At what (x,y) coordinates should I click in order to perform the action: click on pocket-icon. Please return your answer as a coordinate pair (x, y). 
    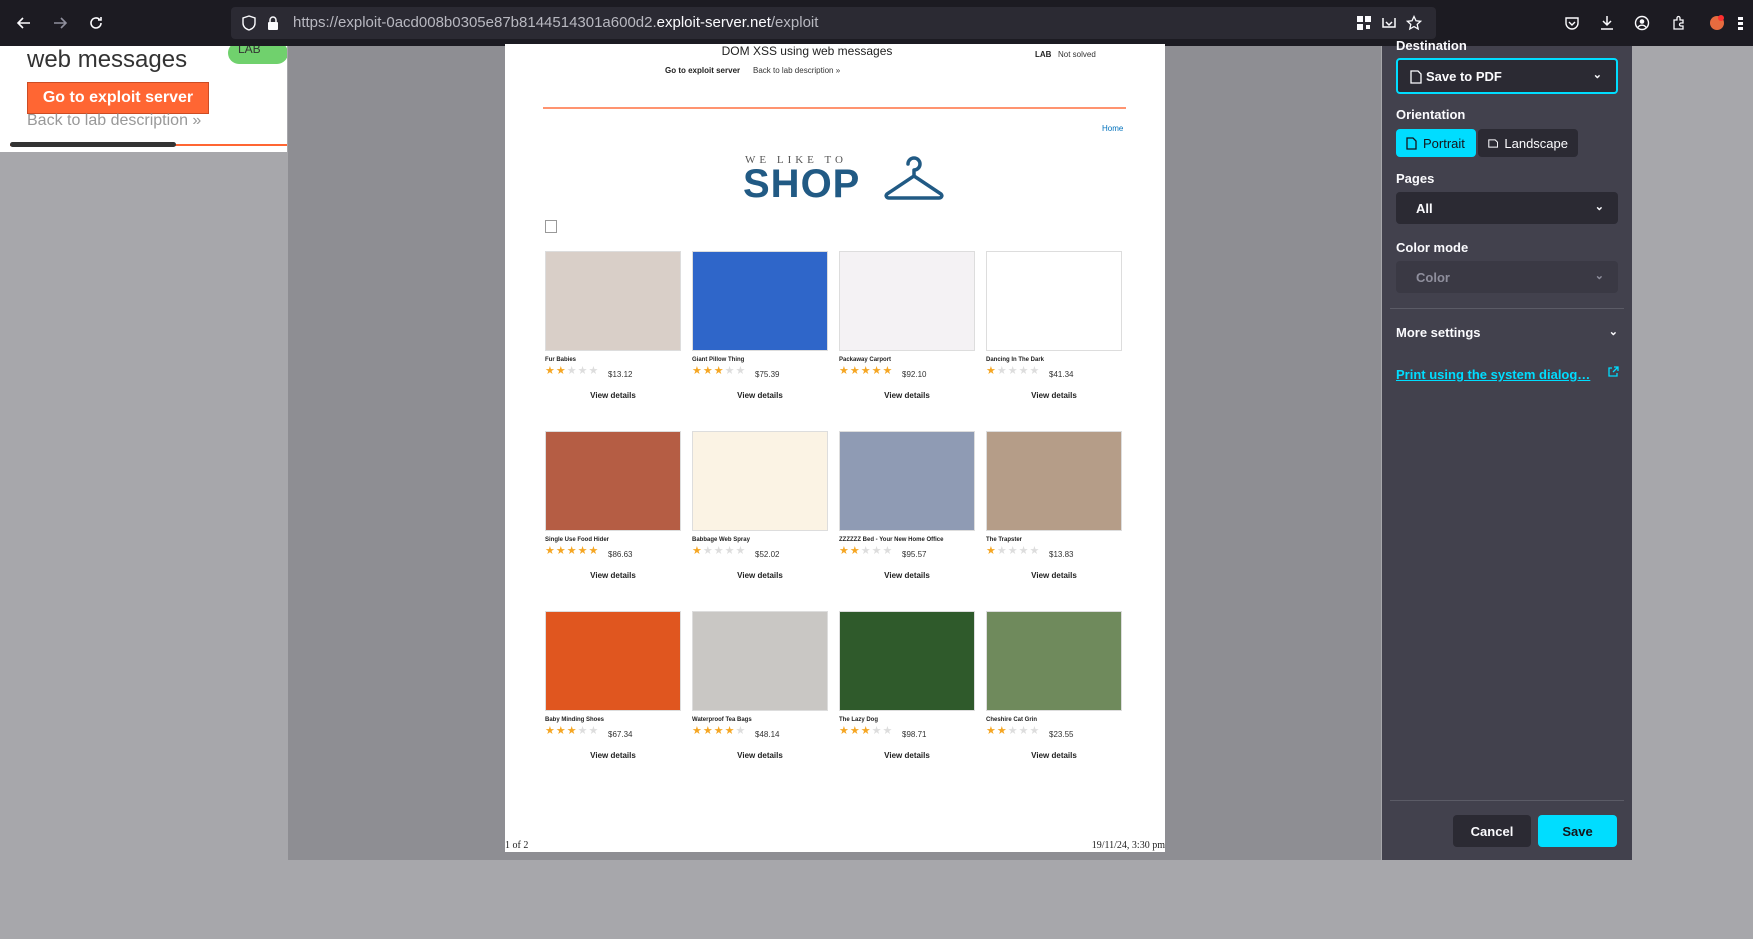
    Looking at the image, I should click on (1572, 23).